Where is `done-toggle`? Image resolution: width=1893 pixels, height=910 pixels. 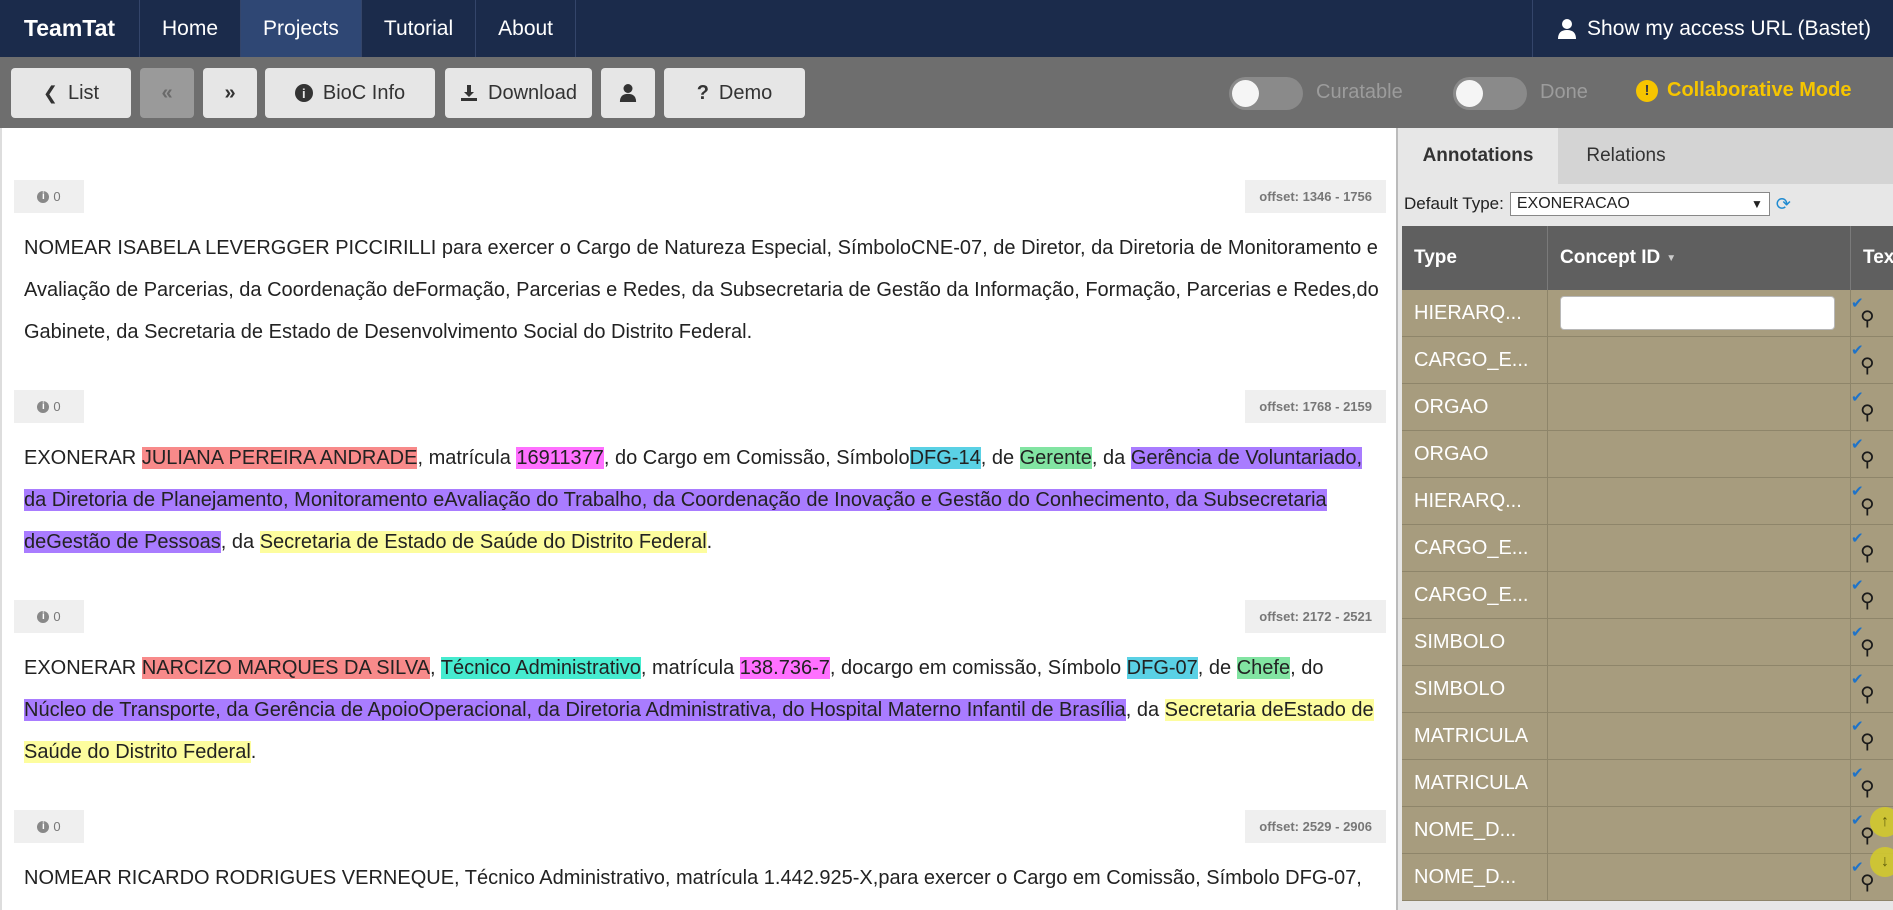 done-toggle is located at coordinates (1490, 93).